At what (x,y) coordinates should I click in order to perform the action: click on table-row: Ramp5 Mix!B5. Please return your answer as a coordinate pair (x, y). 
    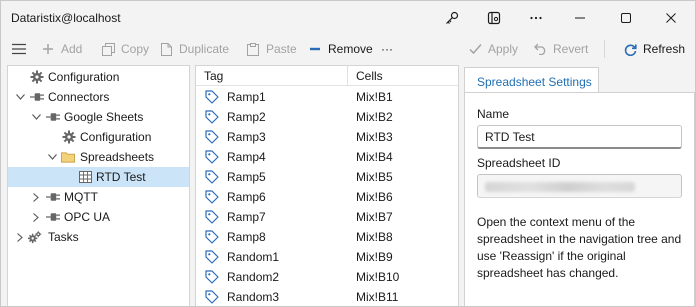
    Looking at the image, I should click on (327, 177).